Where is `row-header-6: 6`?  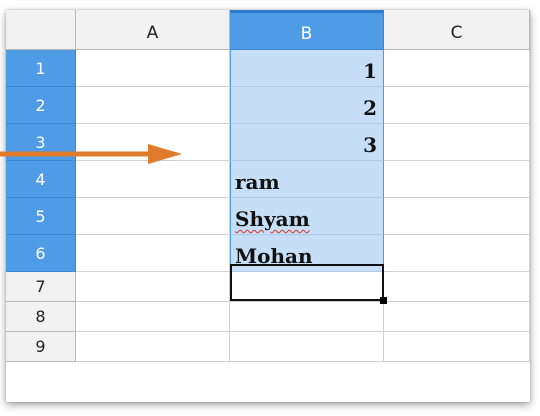
row-header-6: 6 is located at coordinates (41, 253).